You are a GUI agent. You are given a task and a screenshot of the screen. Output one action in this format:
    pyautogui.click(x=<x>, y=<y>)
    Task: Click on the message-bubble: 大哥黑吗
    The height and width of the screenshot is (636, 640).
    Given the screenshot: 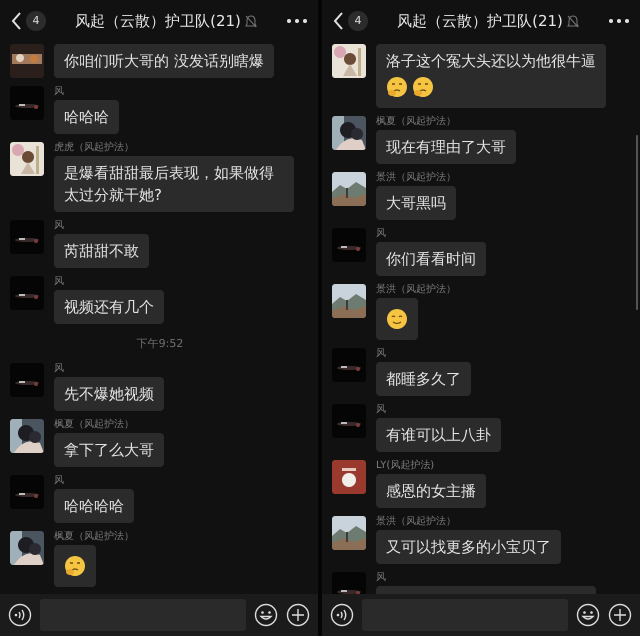 What is the action you would take?
    pyautogui.click(x=416, y=203)
    